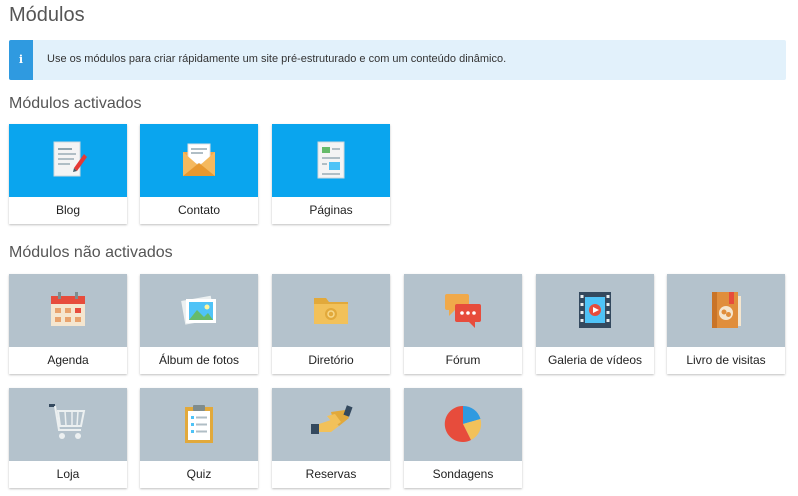 The width and height of the screenshot is (798, 496). What do you see at coordinates (47, 15) in the screenshot?
I see `page-title: Módulos` at bounding box center [47, 15].